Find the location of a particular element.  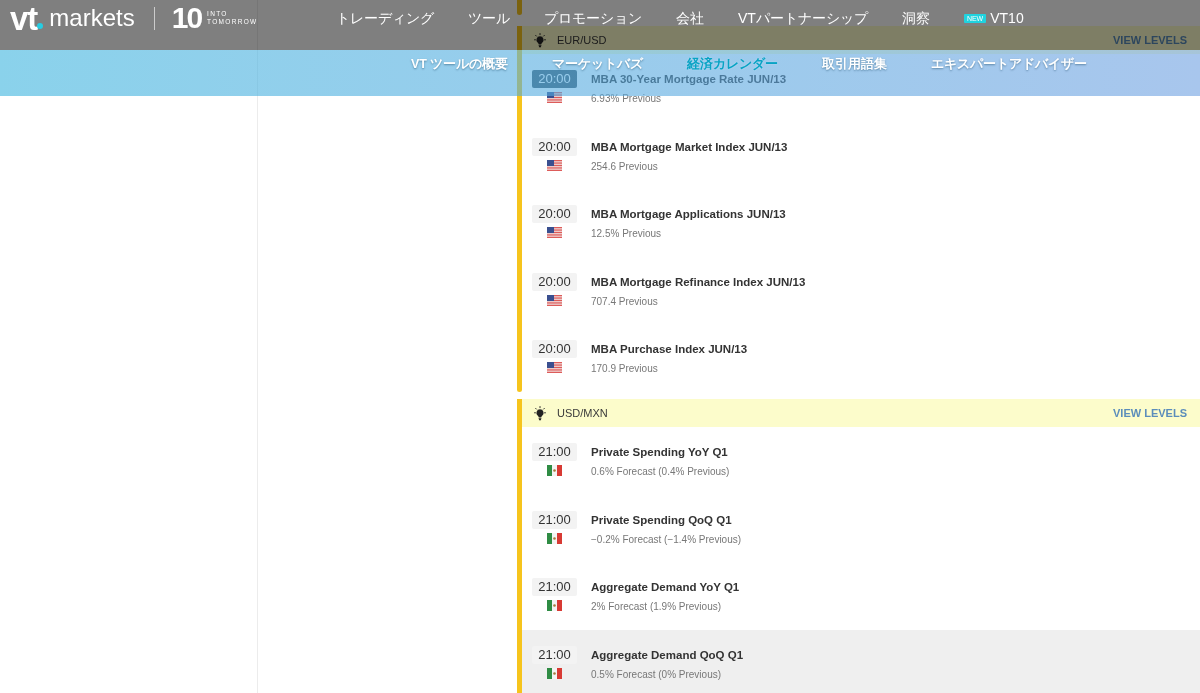

logo-mark: vt is located at coordinates (24, 18).